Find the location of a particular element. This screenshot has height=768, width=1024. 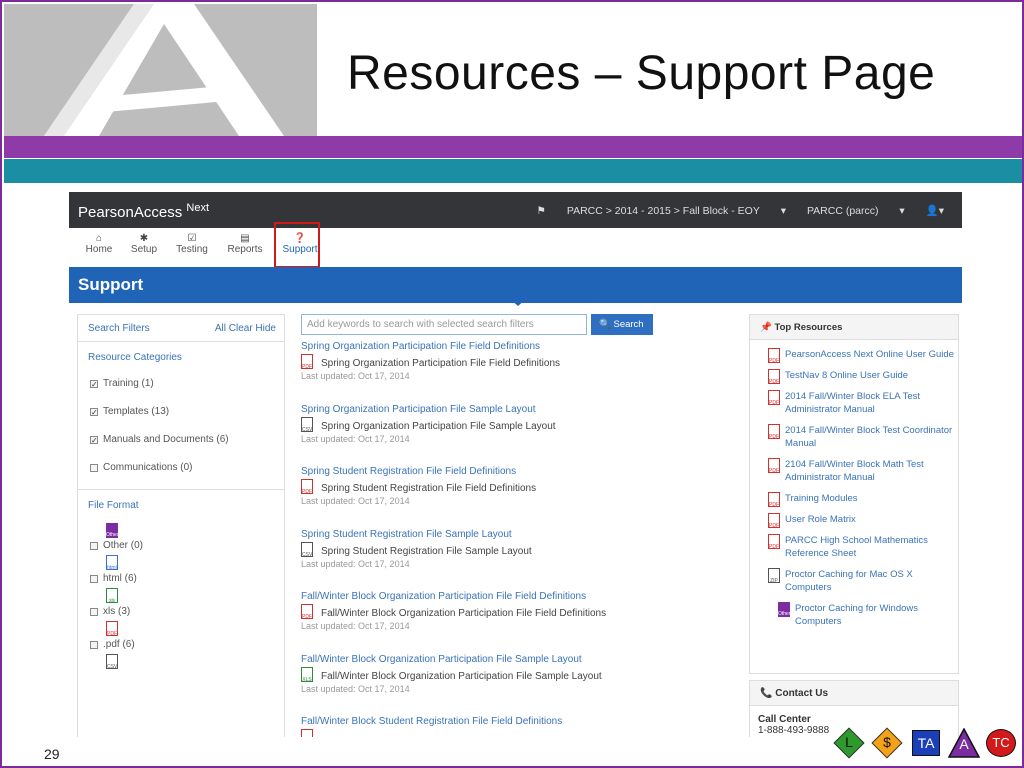

nav-label: Home is located at coordinates (99, 249).